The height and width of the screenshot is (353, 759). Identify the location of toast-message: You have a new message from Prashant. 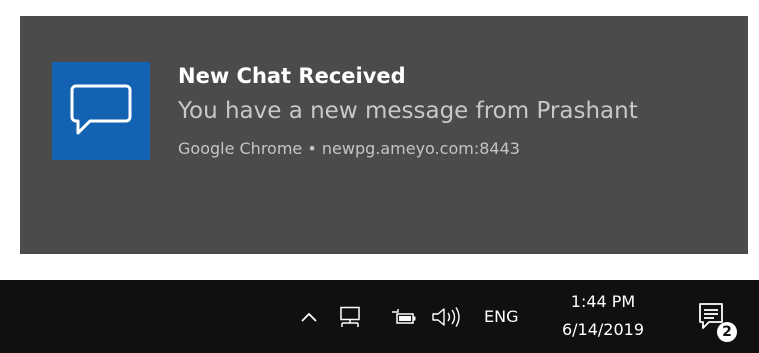
(408, 111).